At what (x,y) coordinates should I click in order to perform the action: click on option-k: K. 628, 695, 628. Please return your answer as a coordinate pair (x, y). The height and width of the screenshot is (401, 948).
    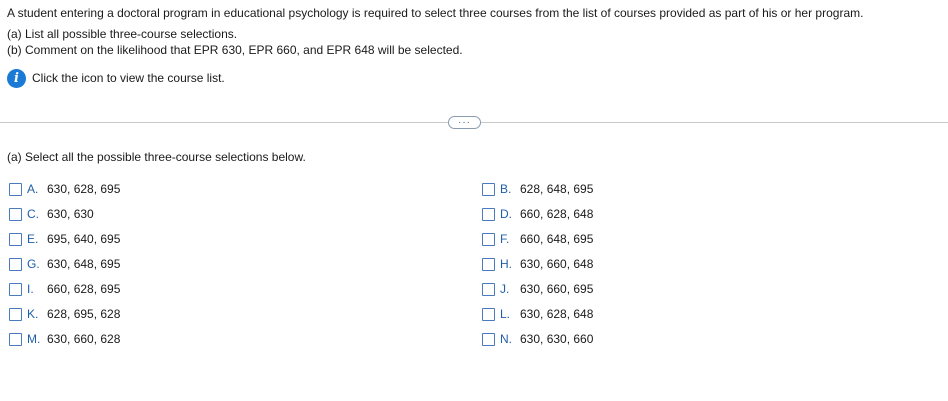
    Looking at the image, I should click on (64, 314).